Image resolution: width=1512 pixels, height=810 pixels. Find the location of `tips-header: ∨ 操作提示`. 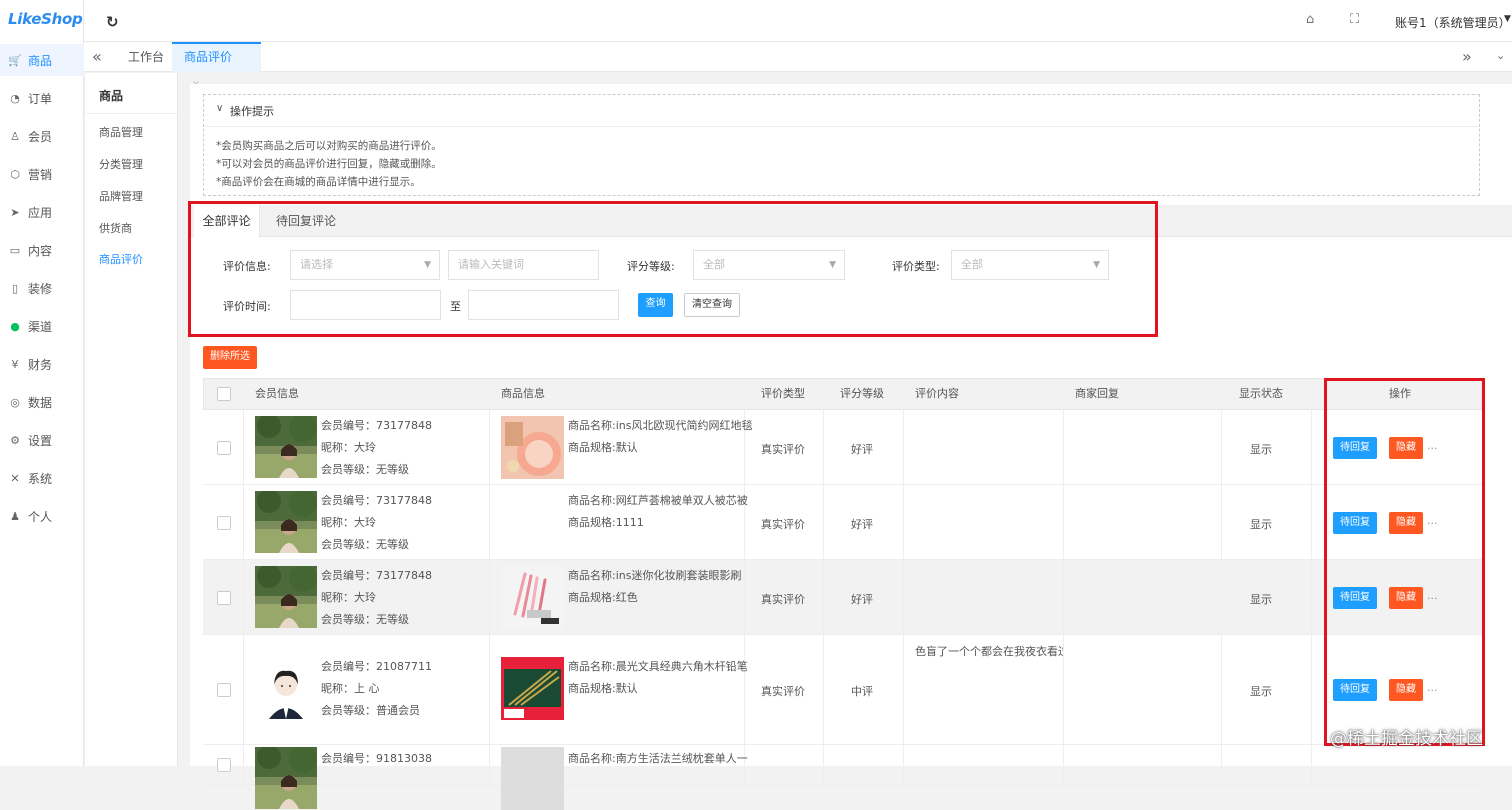

tips-header: ∨ 操作提示 is located at coordinates (841, 111).